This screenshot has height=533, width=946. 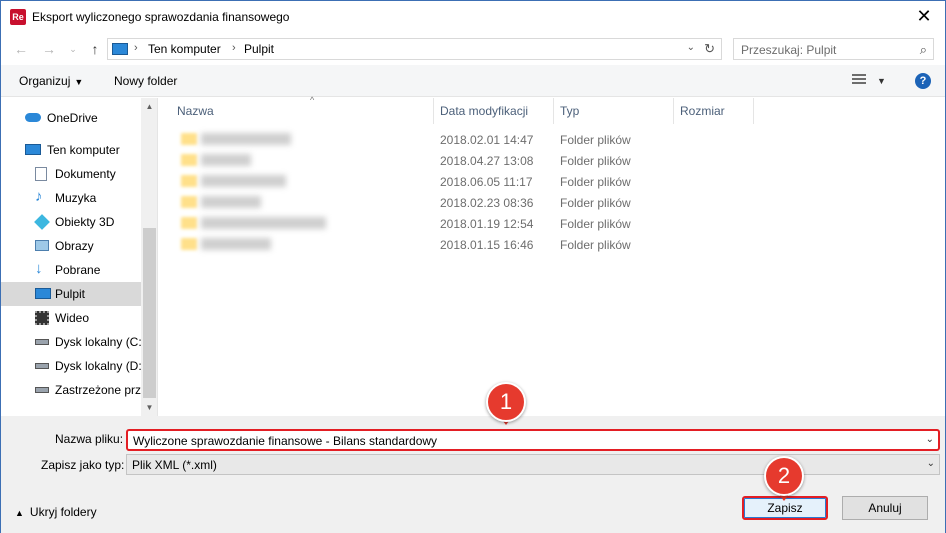 I want to click on refresh-icon: ↻, so click(x=709, y=49).